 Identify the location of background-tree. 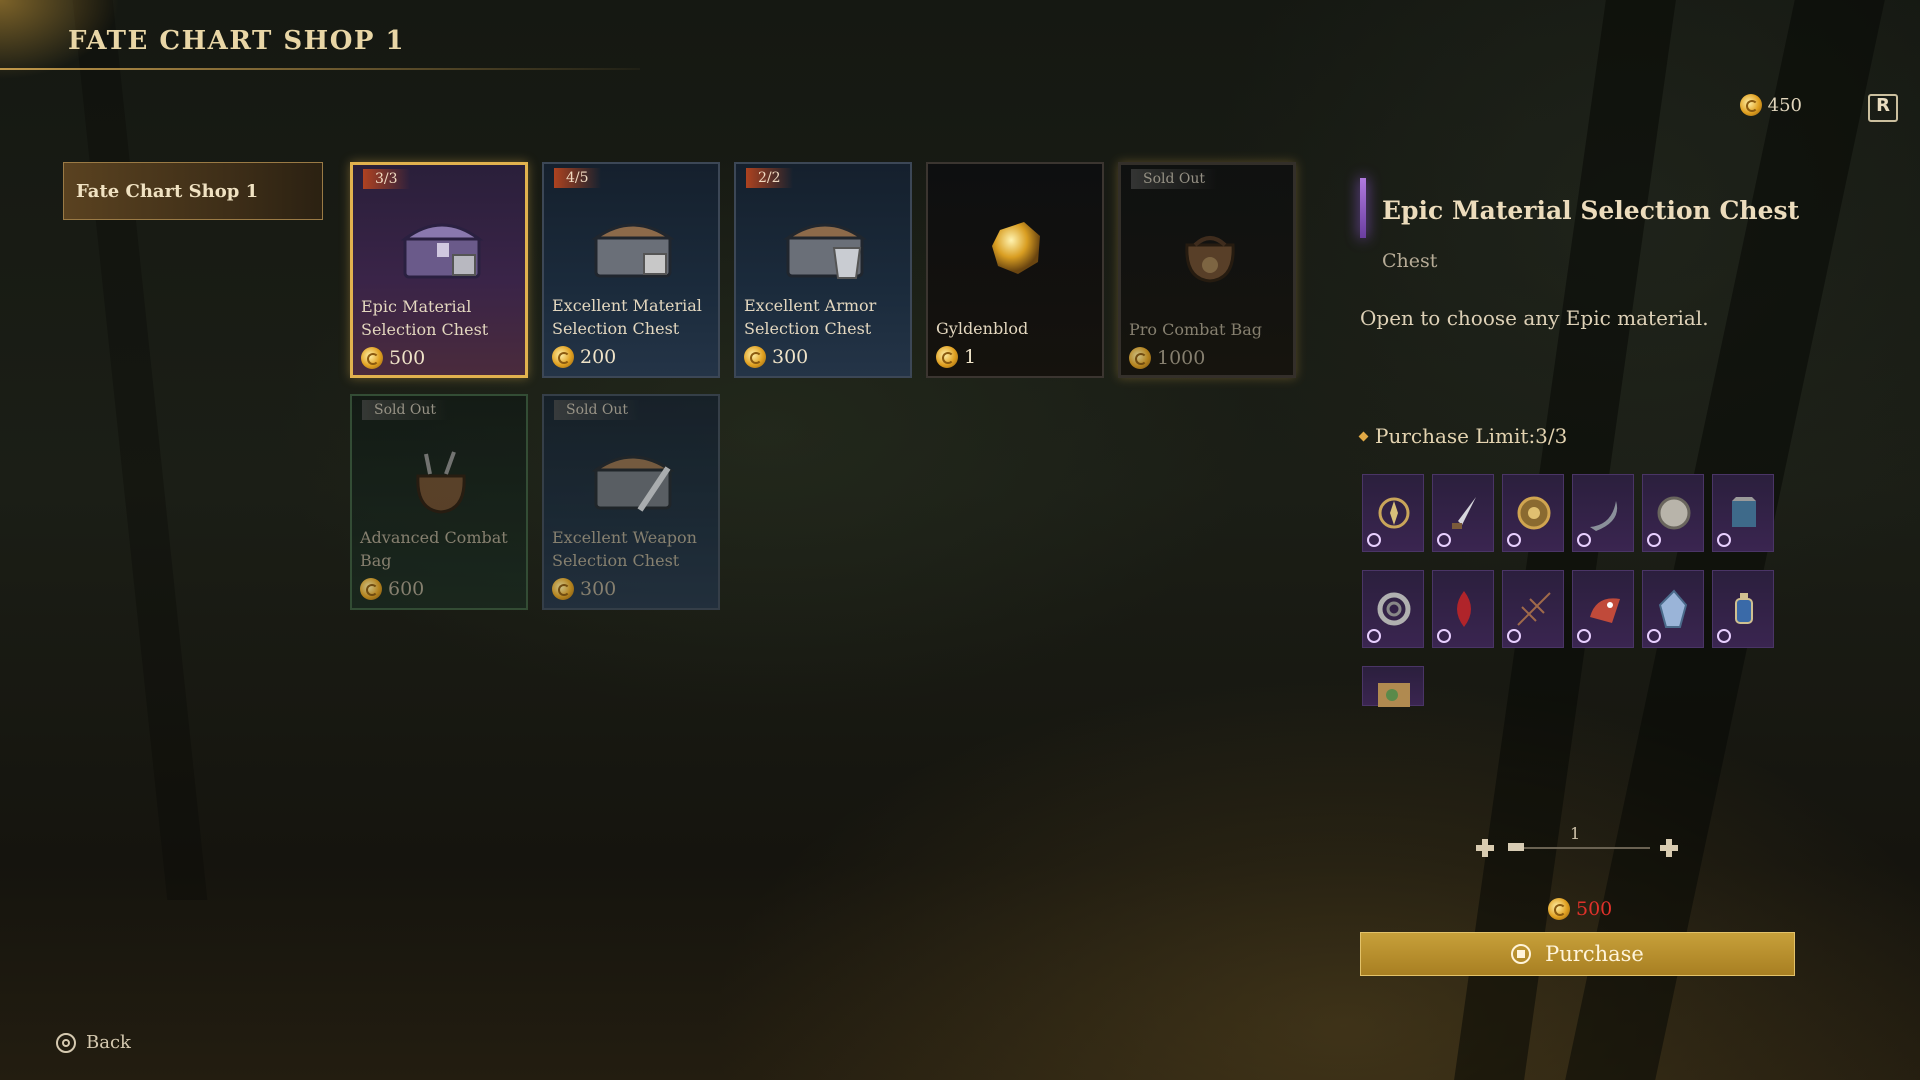
(140, 450).